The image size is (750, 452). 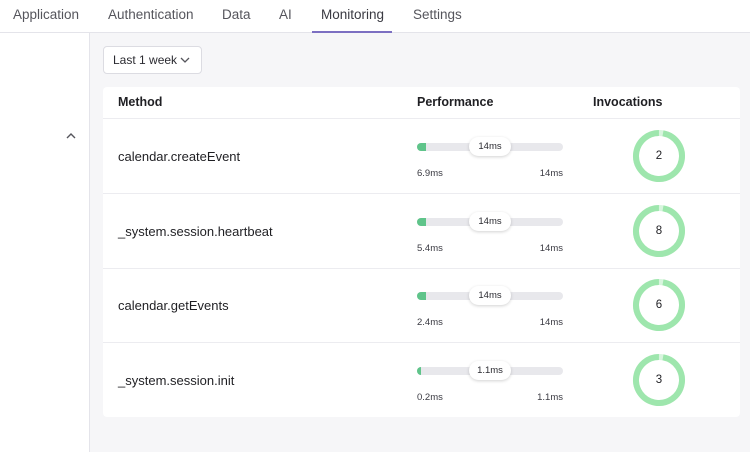 I want to click on time-range-select: Last 1 week, so click(x=152, y=60).